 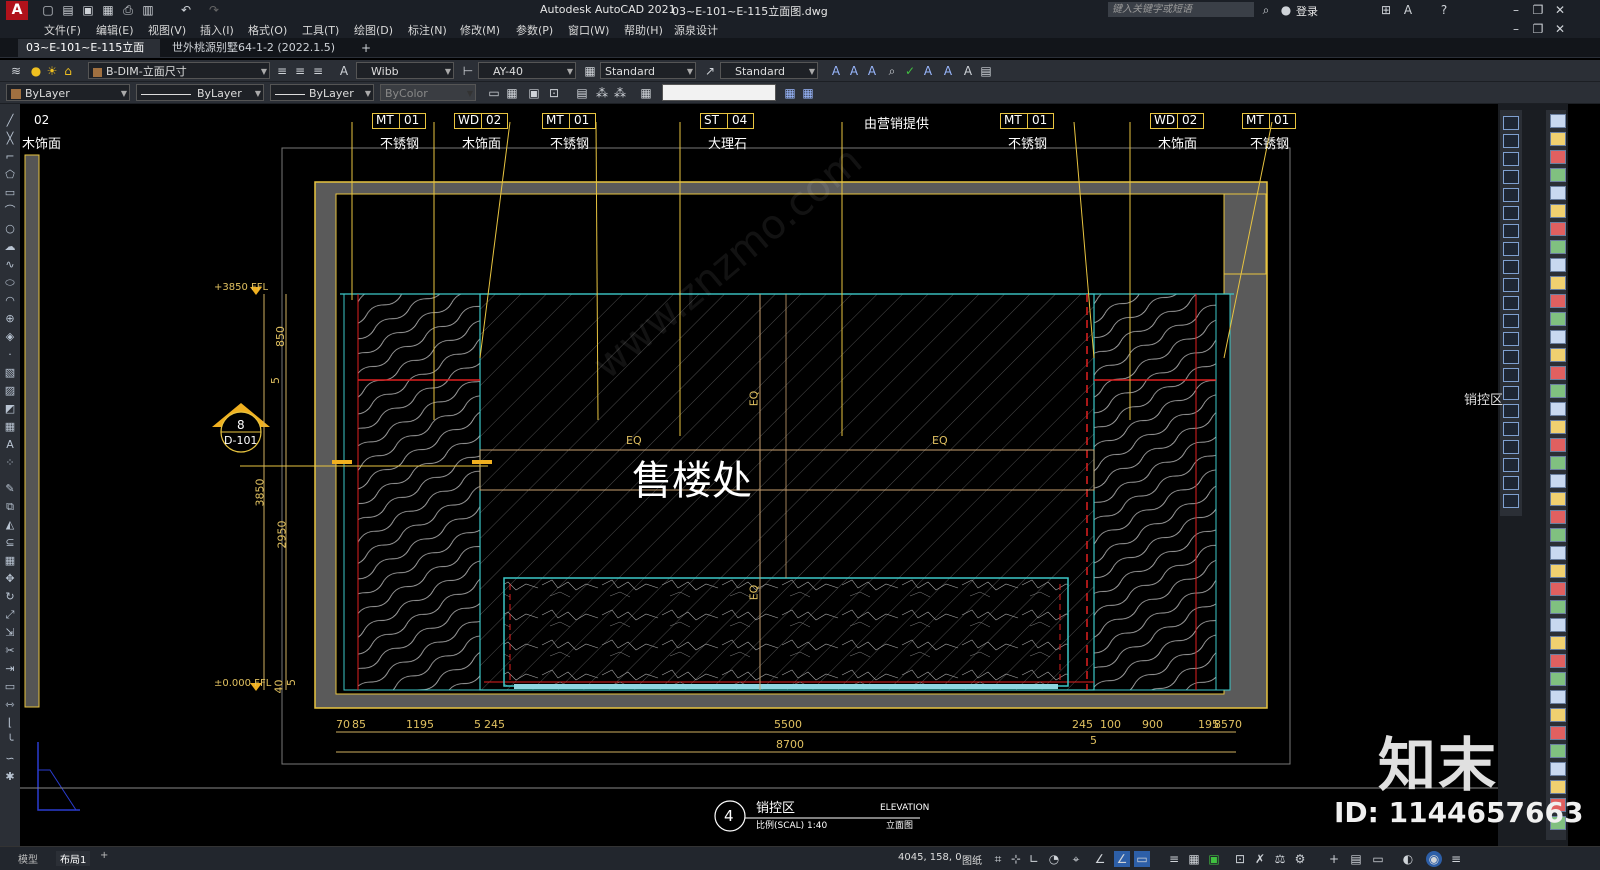 What do you see at coordinates (1300, 859) in the screenshot?
I see `workspace-icon: ⚙` at bounding box center [1300, 859].